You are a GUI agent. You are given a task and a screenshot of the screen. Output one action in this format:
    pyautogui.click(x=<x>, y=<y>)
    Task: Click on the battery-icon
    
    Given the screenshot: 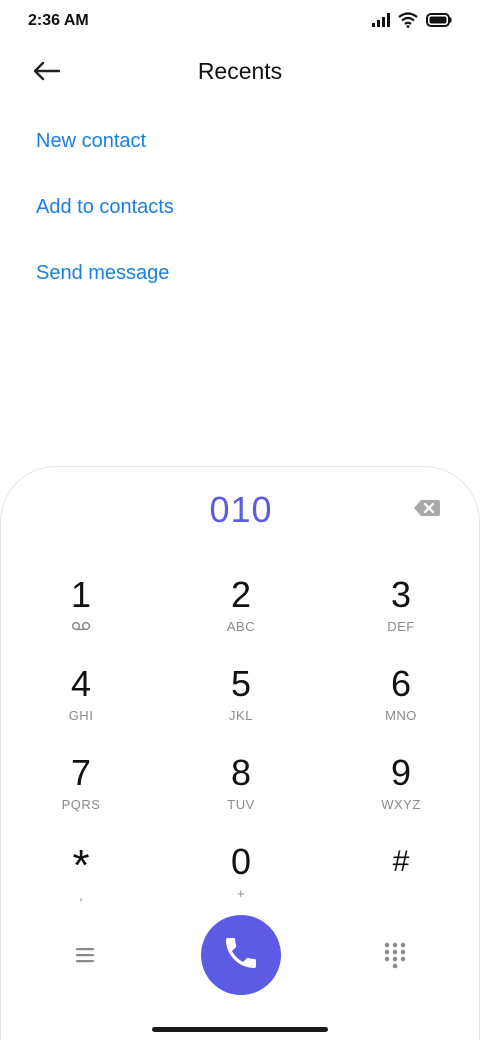 What is the action you would take?
    pyautogui.click(x=439, y=22)
    